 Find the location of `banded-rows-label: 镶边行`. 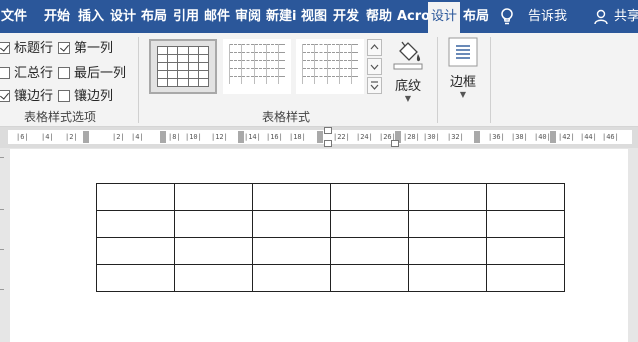

banded-rows-label: 镶边行 is located at coordinates (34, 96).